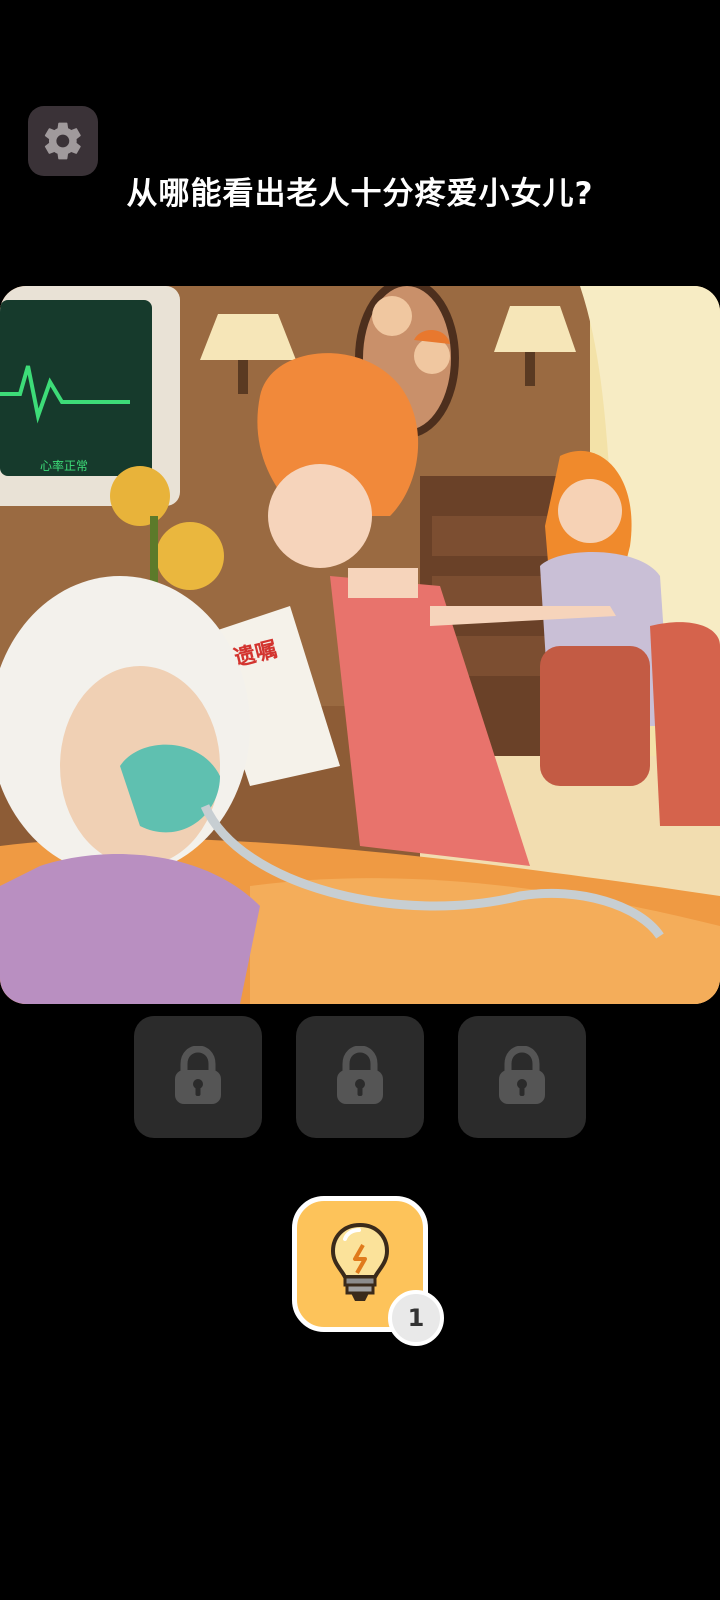 The width and height of the screenshot is (720, 1600). I want to click on hint-count-badge: 1, so click(416, 1318).